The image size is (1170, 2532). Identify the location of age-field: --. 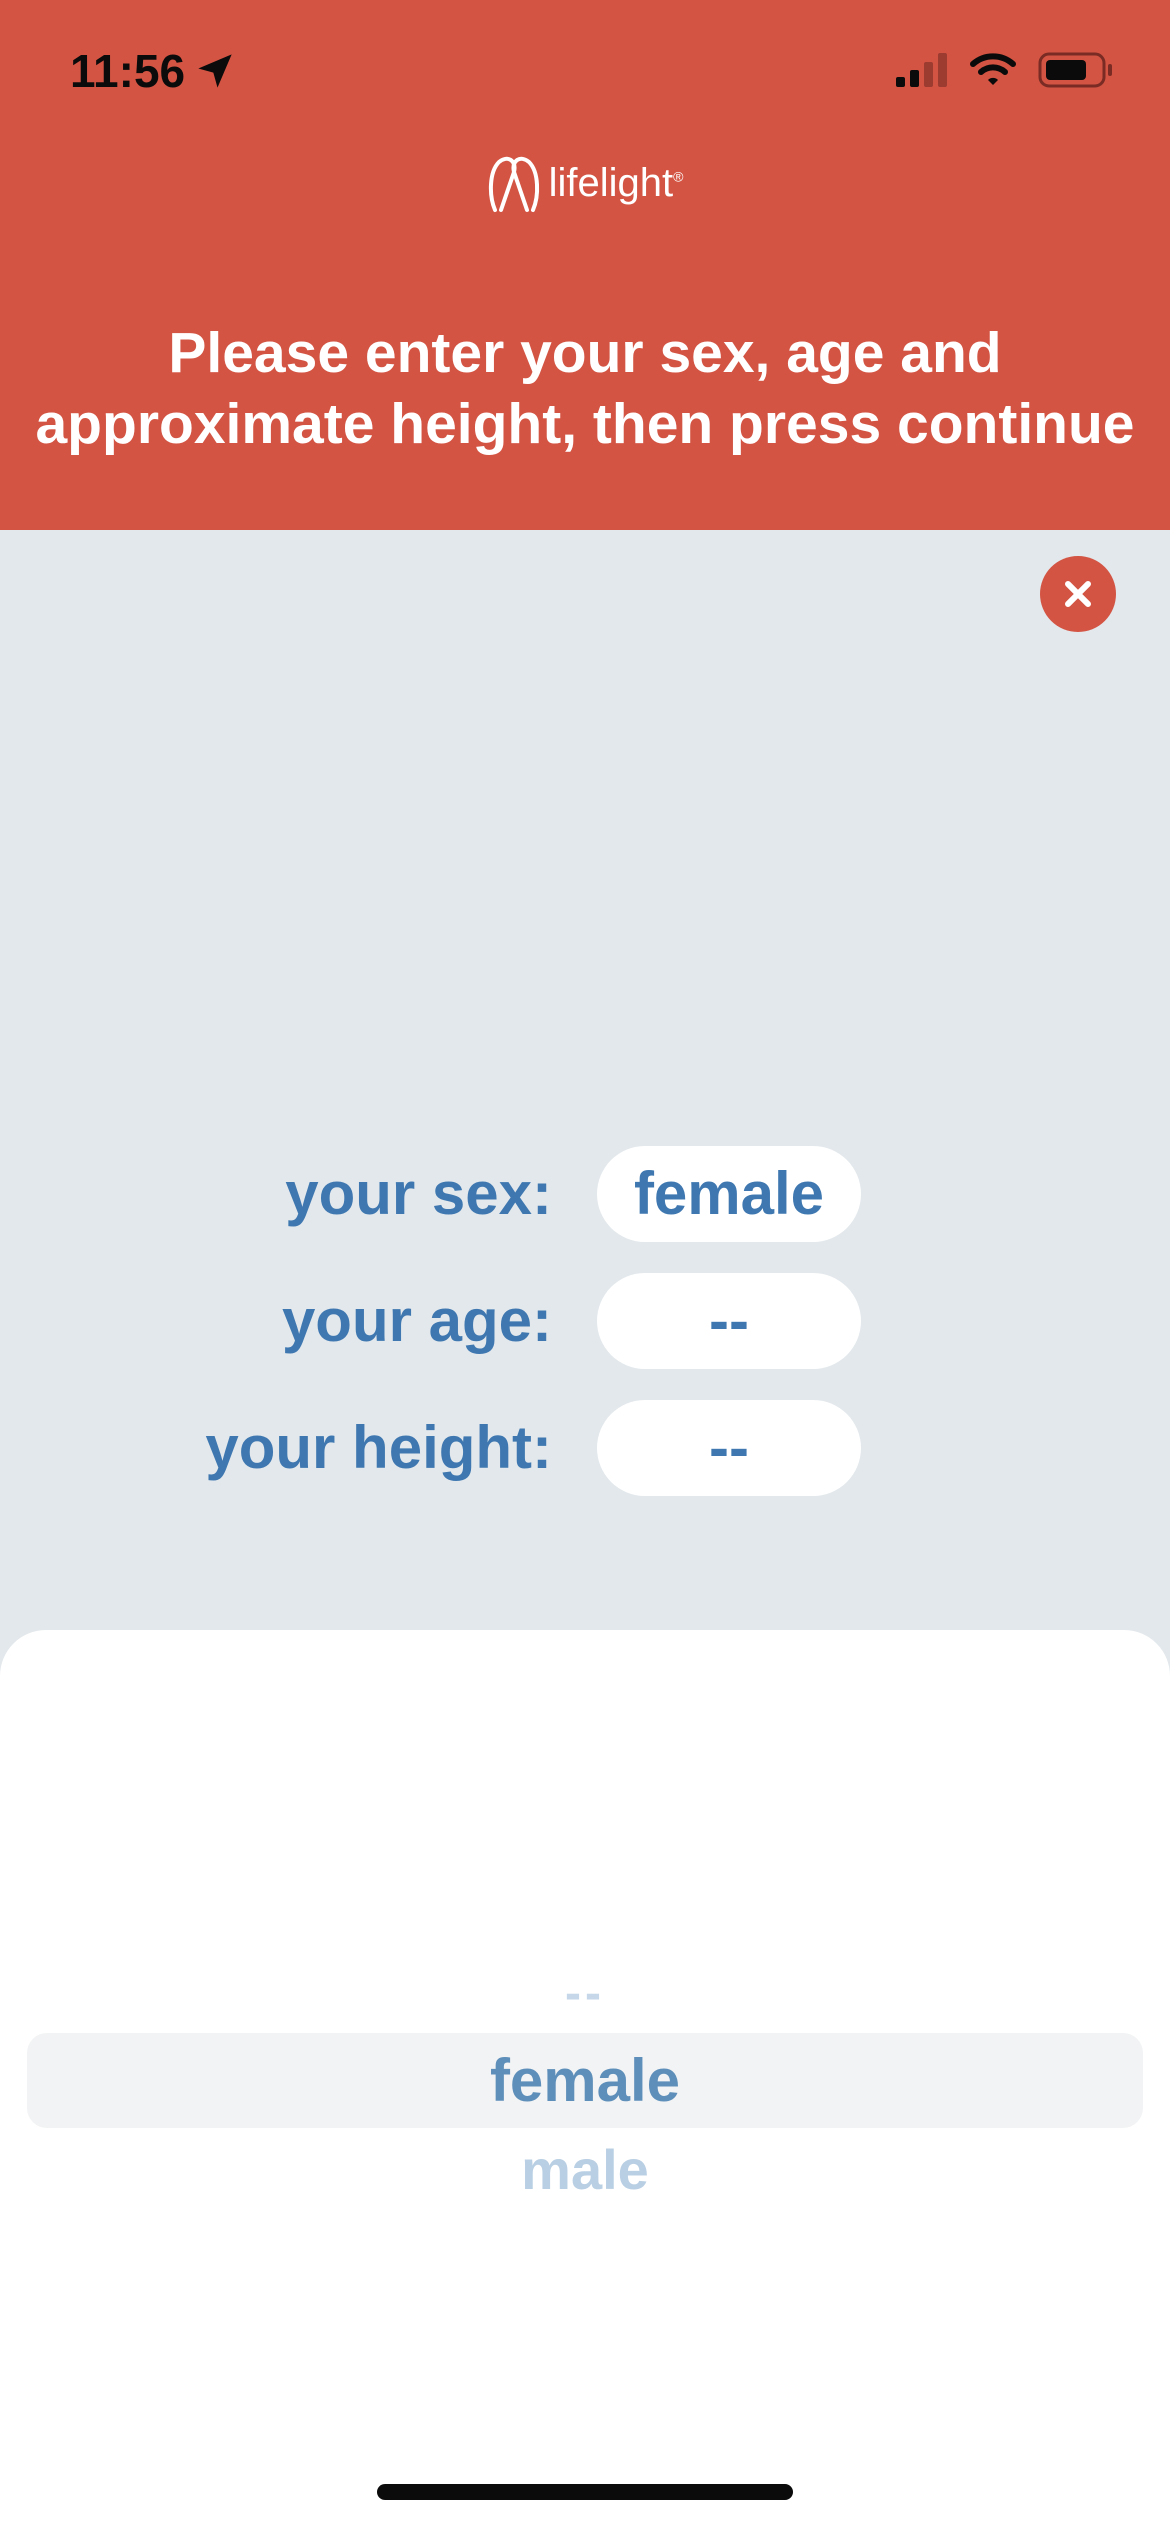
(729, 1321).